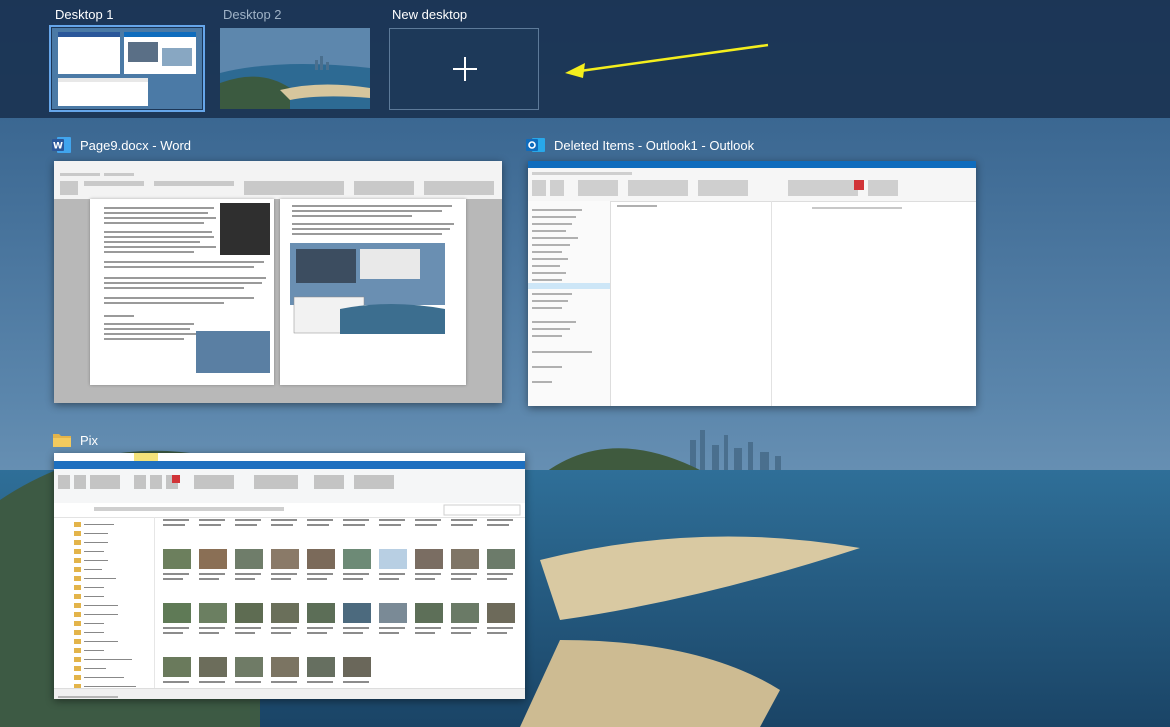 The width and height of the screenshot is (1170, 727). What do you see at coordinates (278, 301) in the screenshot?
I see `word-document-area` at bounding box center [278, 301].